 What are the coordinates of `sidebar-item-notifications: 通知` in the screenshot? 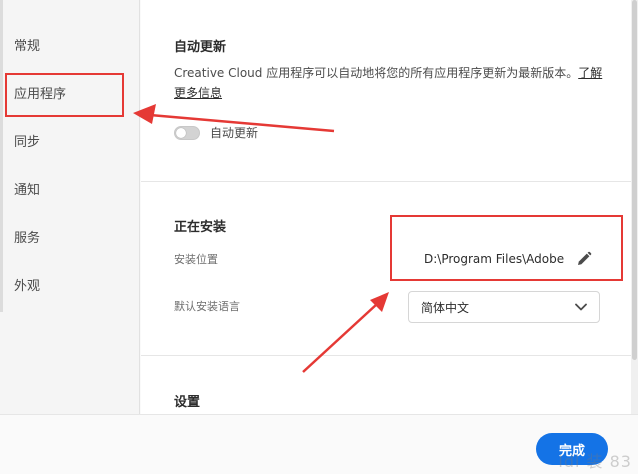 It's located at (27, 191).